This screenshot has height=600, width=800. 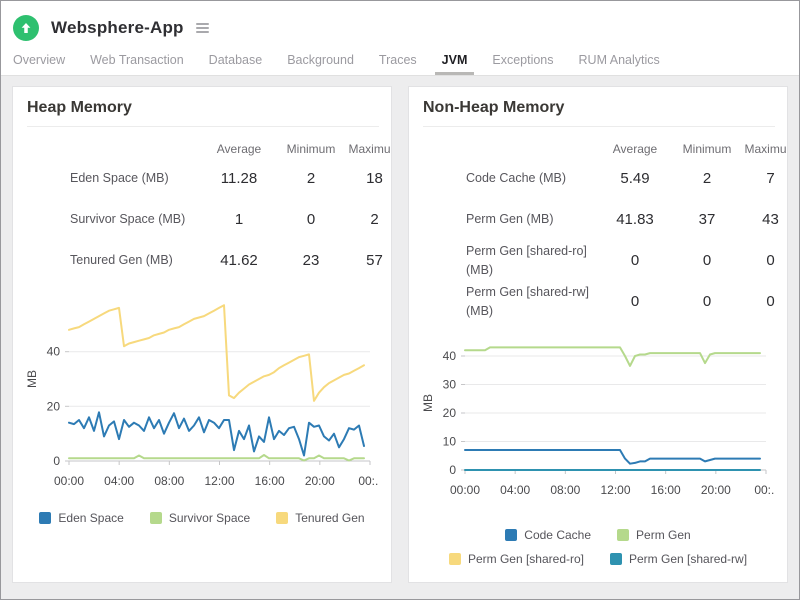 What do you see at coordinates (527, 301) in the screenshot?
I see `metric-label: Perm Gen [shared-rw] (MB)` at bounding box center [527, 301].